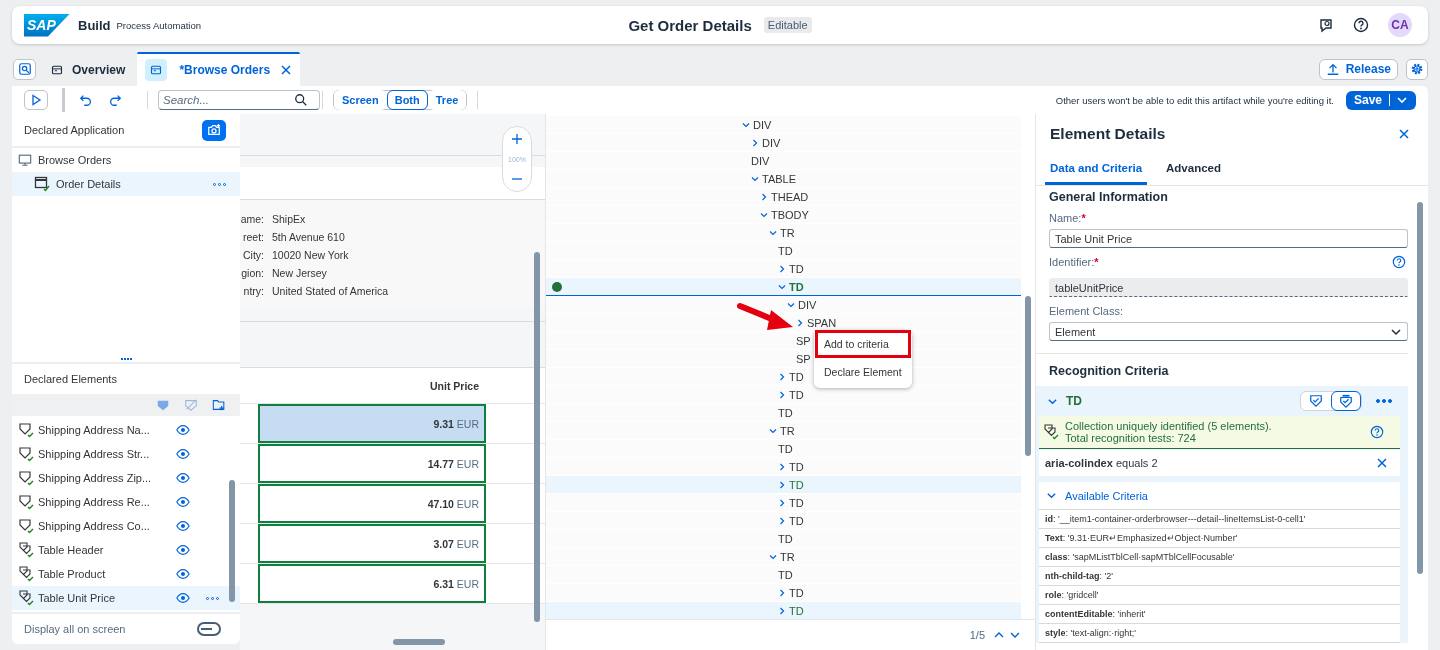 The height and width of the screenshot is (650, 1440). Describe the element at coordinates (1219, 595) in the screenshot. I see `criteria-option: role: 'gridcell'` at that location.